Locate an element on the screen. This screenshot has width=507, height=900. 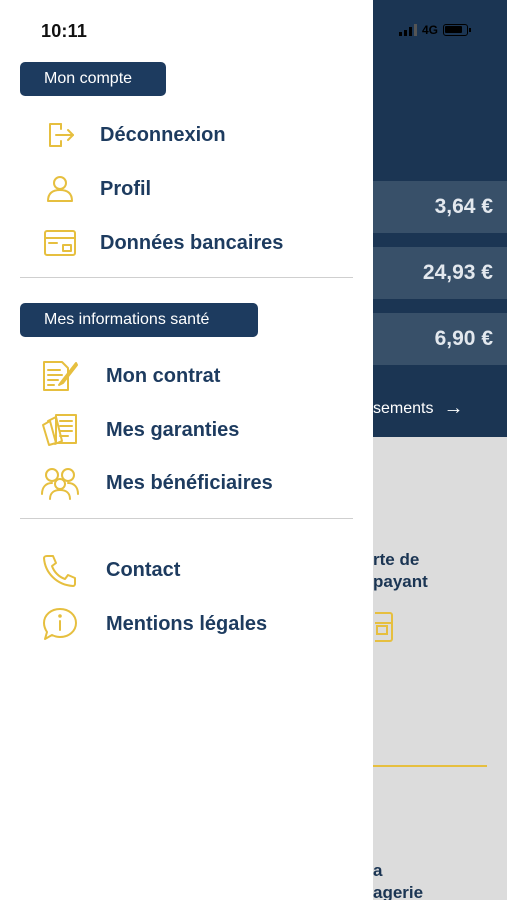
menu-item-label: Données bancaires is located at coordinates (192, 242).